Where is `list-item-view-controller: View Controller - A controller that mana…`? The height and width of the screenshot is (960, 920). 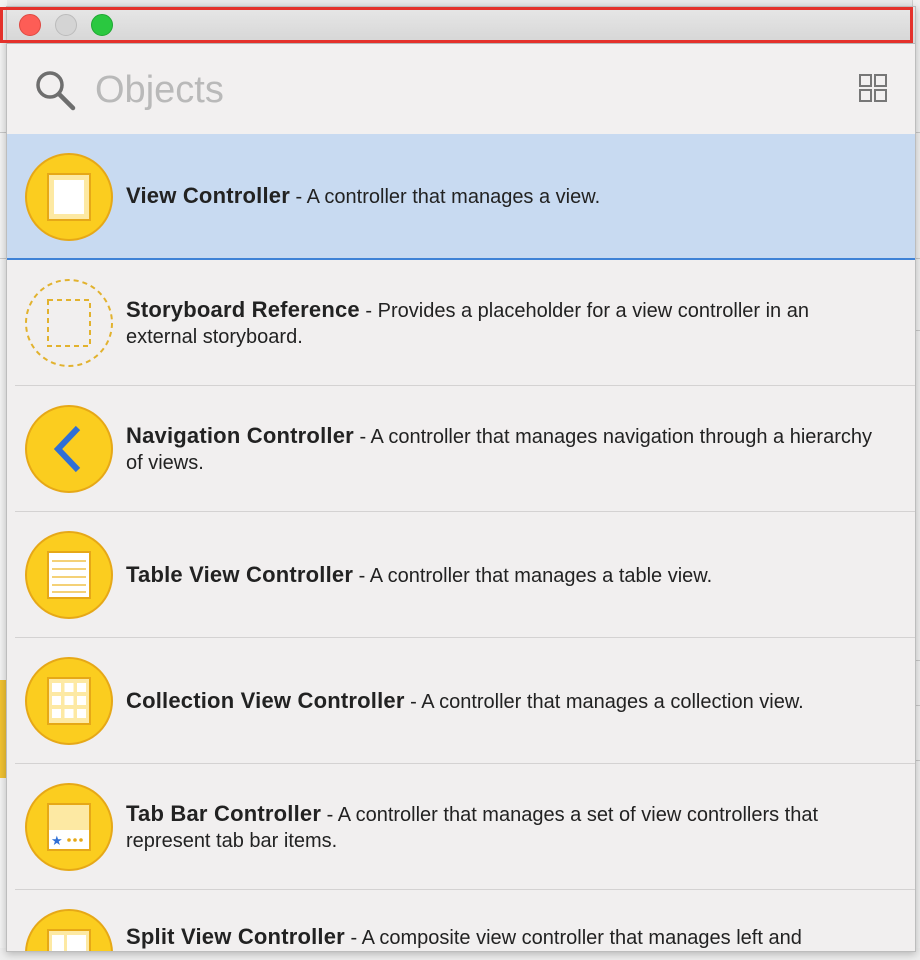 list-item-view-controller: View Controller - A controller that mana… is located at coordinates (461, 197).